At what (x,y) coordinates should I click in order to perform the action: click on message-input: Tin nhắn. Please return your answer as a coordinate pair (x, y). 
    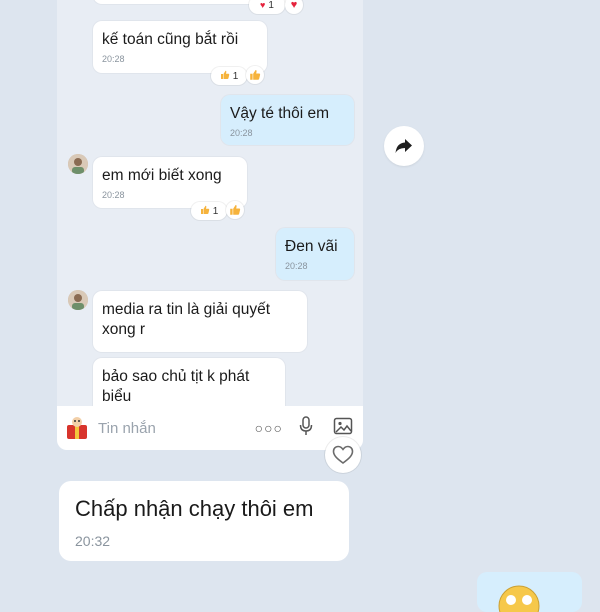
    Looking at the image, I should click on (176, 428).